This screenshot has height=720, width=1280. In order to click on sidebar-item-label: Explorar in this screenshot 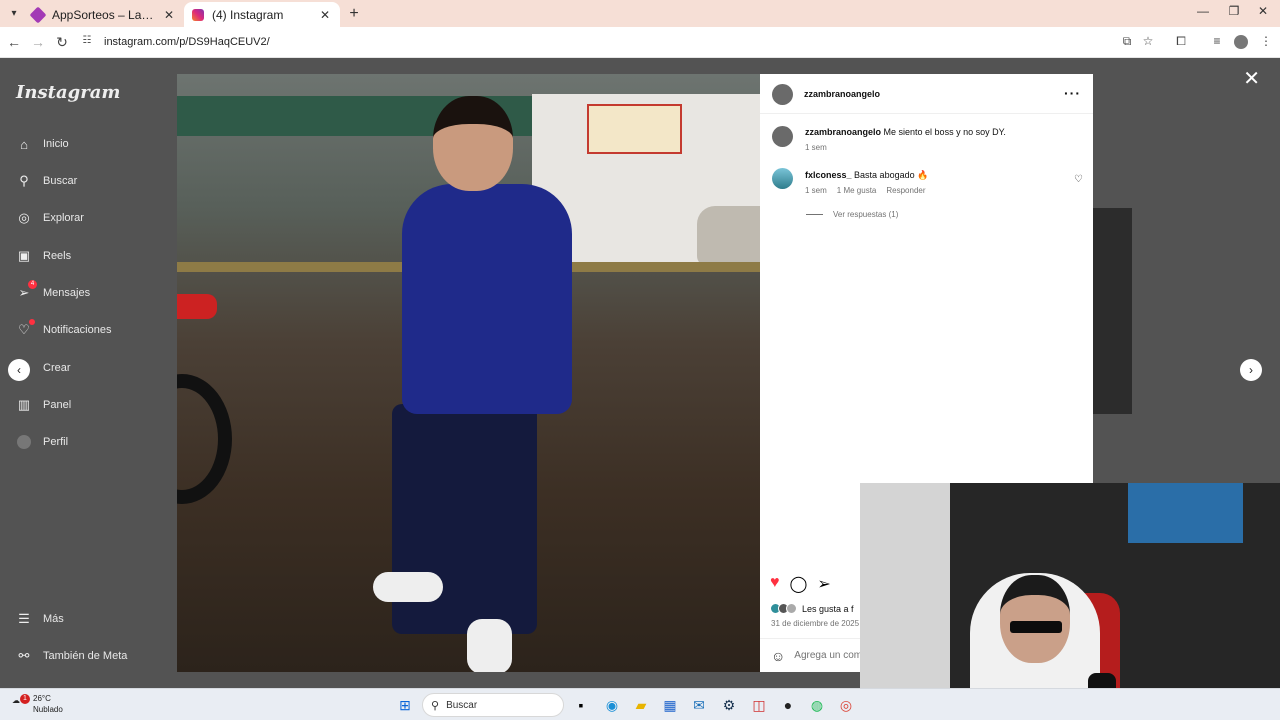, I will do `click(63, 218)`.